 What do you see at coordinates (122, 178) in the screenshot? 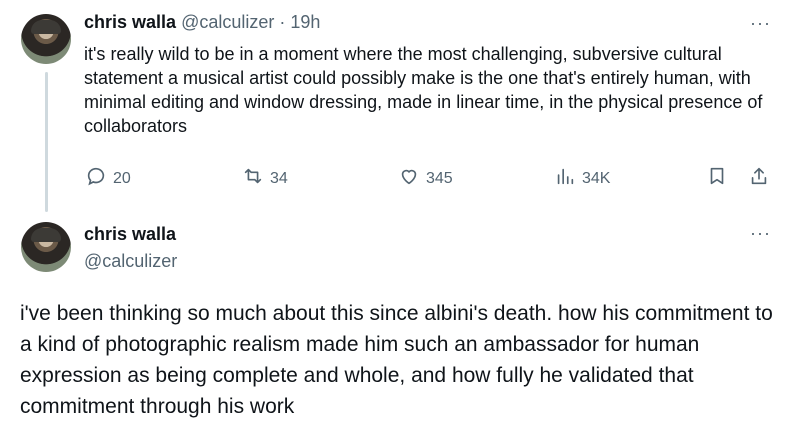
I see `reply-count: 20` at bounding box center [122, 178].